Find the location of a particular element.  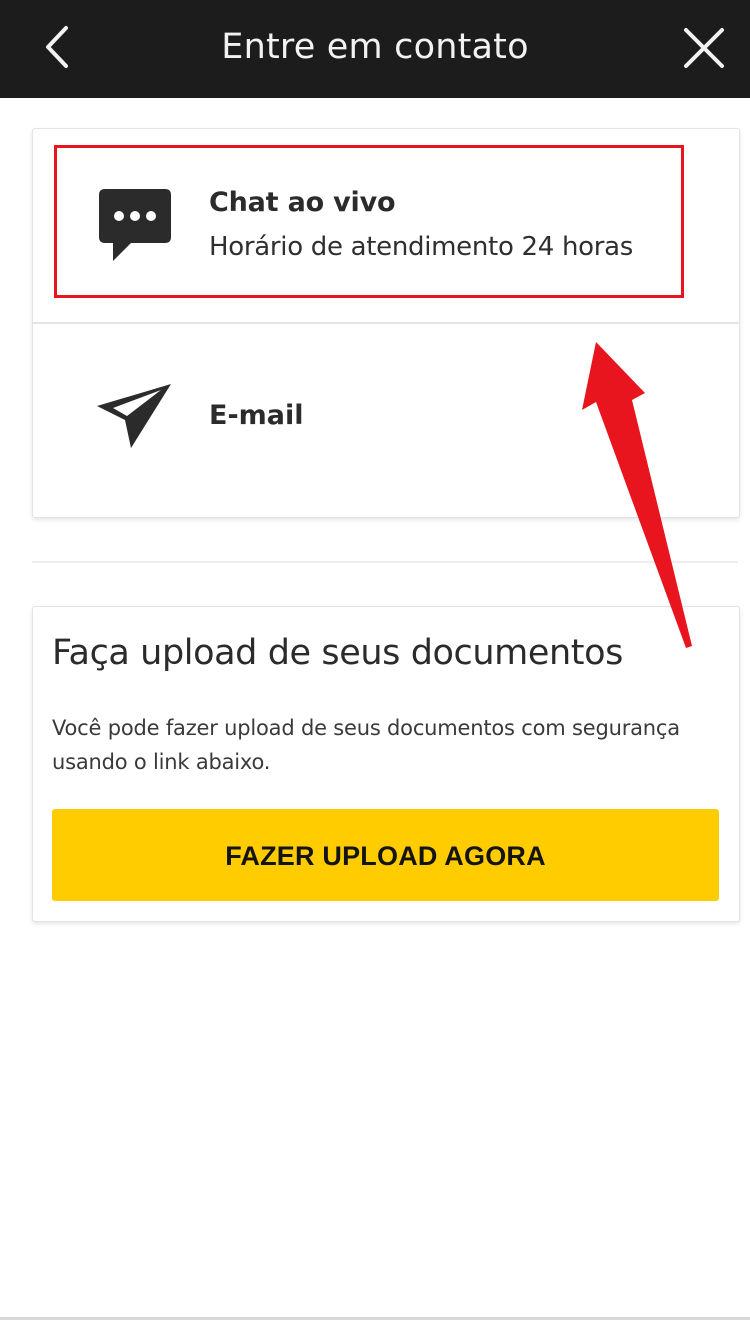

paper-plane-icon is located at coordinates (134, 416).